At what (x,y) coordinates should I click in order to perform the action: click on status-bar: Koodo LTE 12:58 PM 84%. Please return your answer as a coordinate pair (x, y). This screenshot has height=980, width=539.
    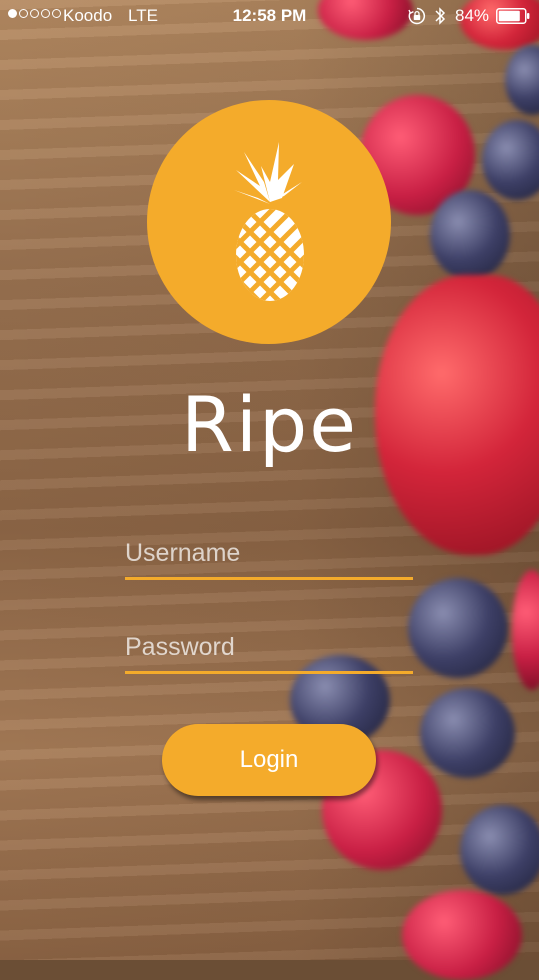
    Looking at the image, I should click on (269, 16).